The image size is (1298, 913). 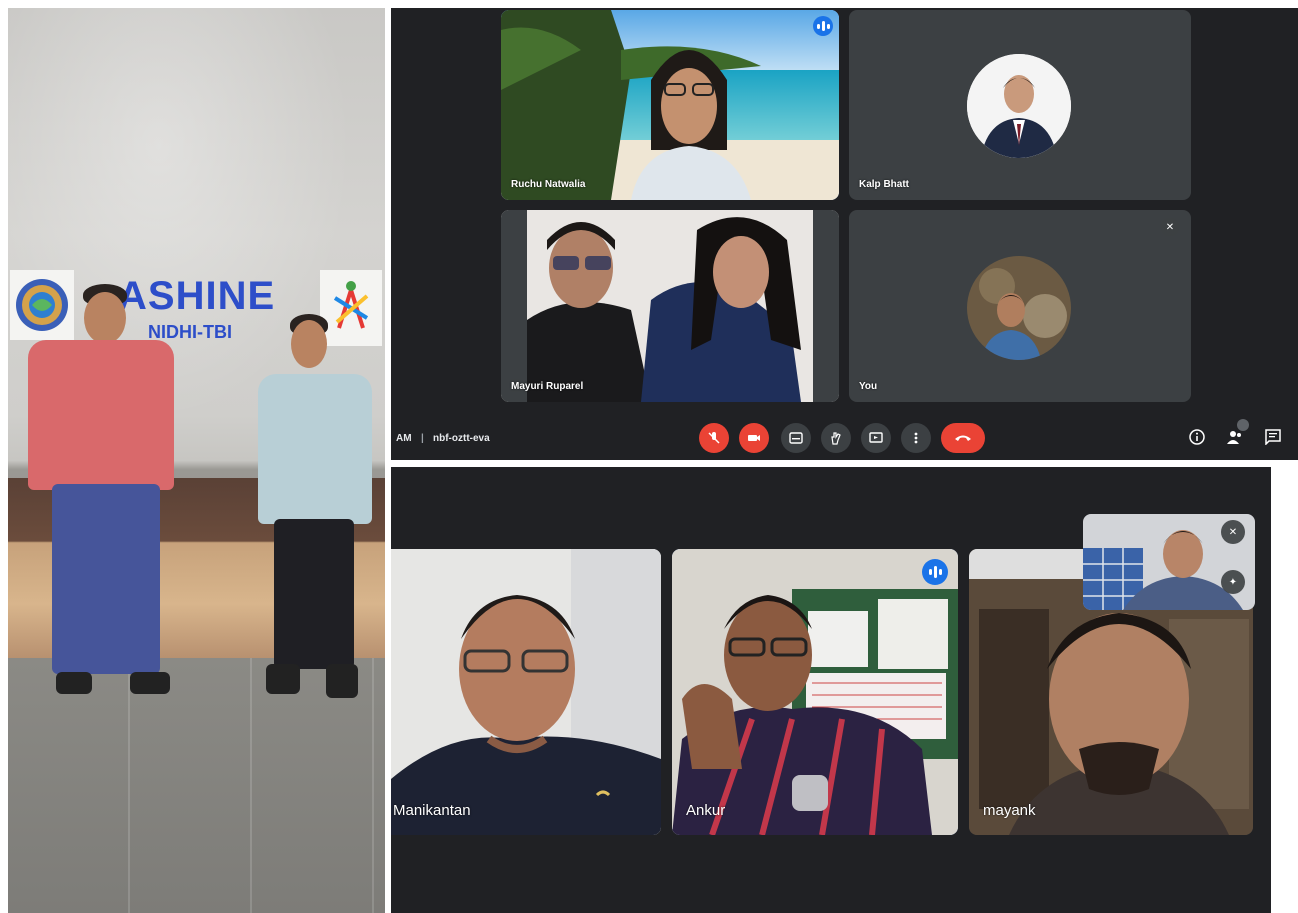 What do you see at coordinates (461, 438) in the screenshot?
I see `meeting-code: nbf-oztt-eva` at bounding box center [461, 438].